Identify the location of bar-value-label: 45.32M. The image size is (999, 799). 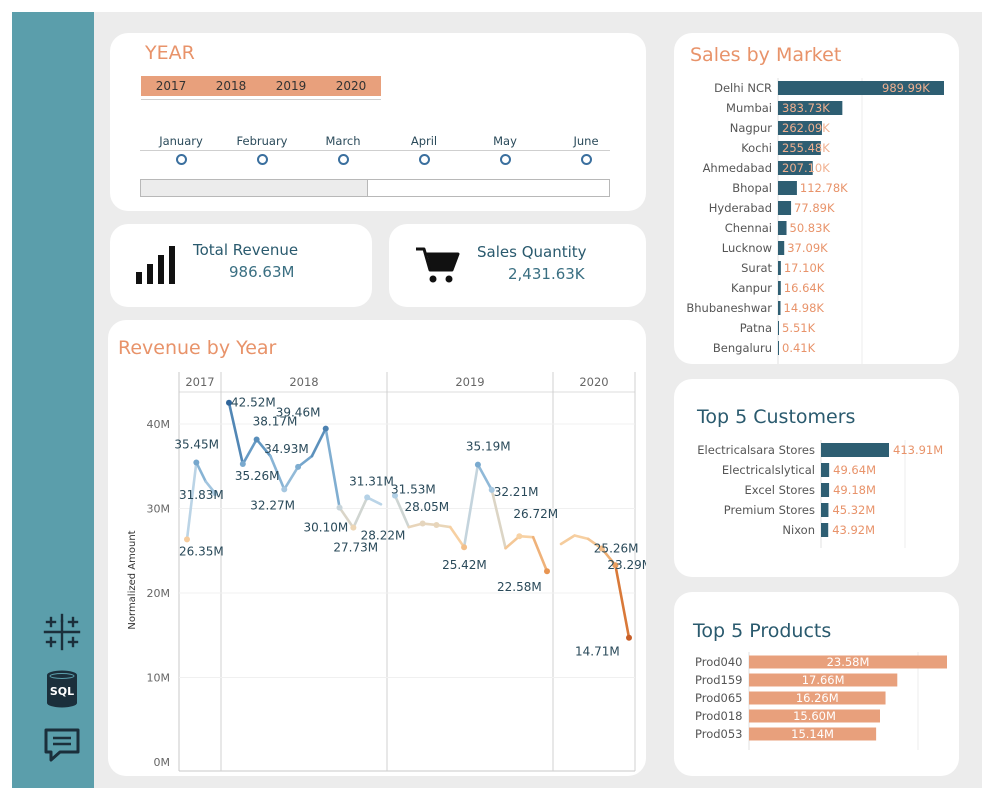
(853, 510).